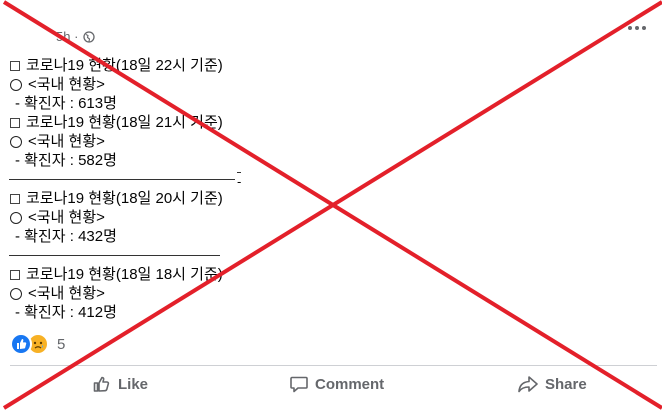 The height and width of the screenshot is (410, 662). I want to click on block-2-subhead: <국내 현황>, so click(159, 141).